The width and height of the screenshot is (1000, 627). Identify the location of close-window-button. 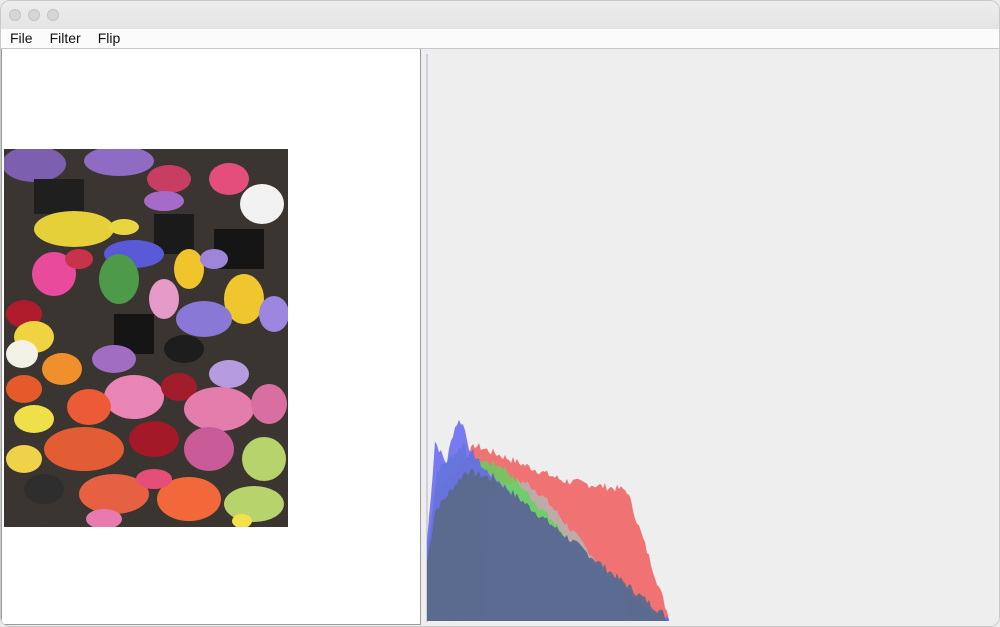
(15, 15).